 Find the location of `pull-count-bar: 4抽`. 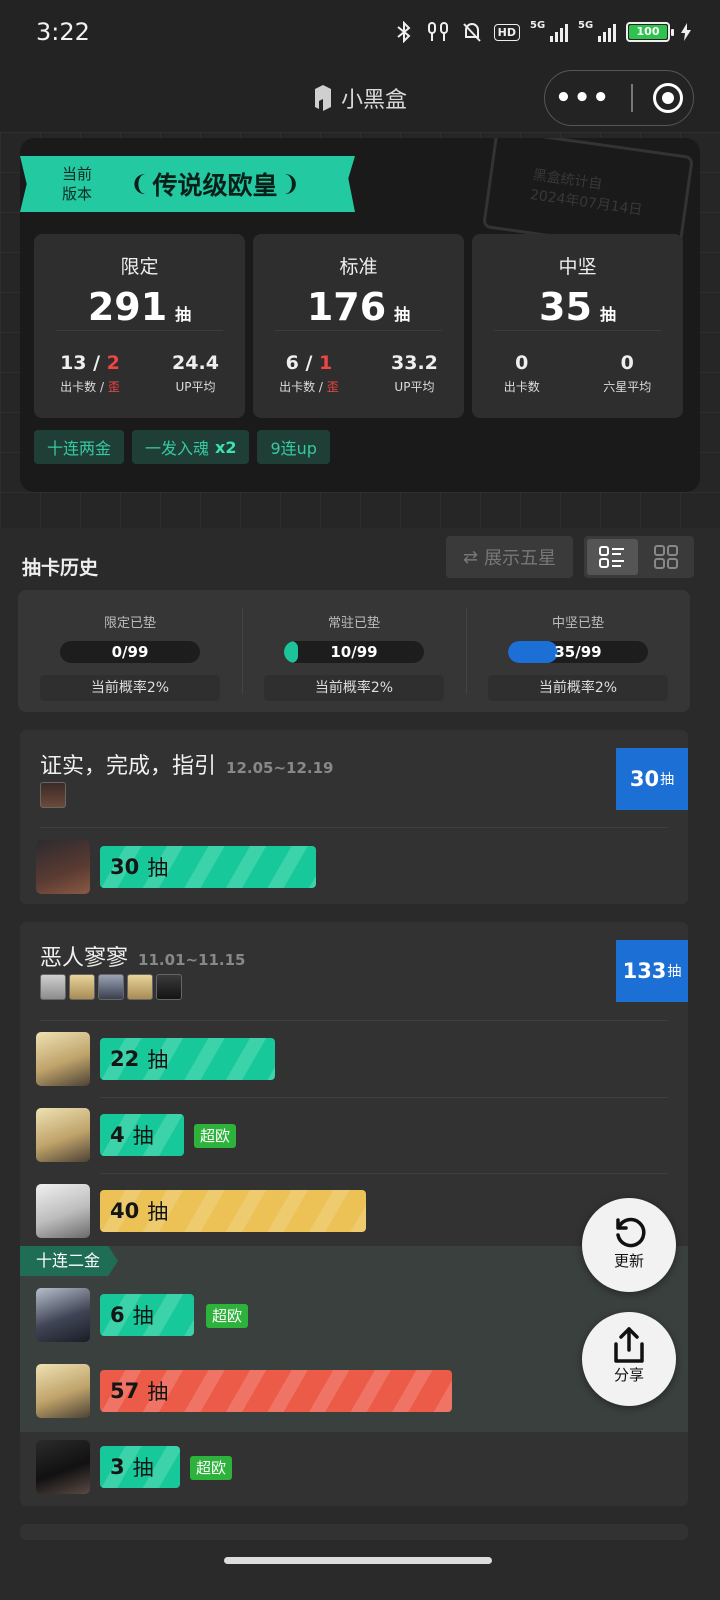

pull-count-bar: 4抽 is located at coordinates (142, 1135).